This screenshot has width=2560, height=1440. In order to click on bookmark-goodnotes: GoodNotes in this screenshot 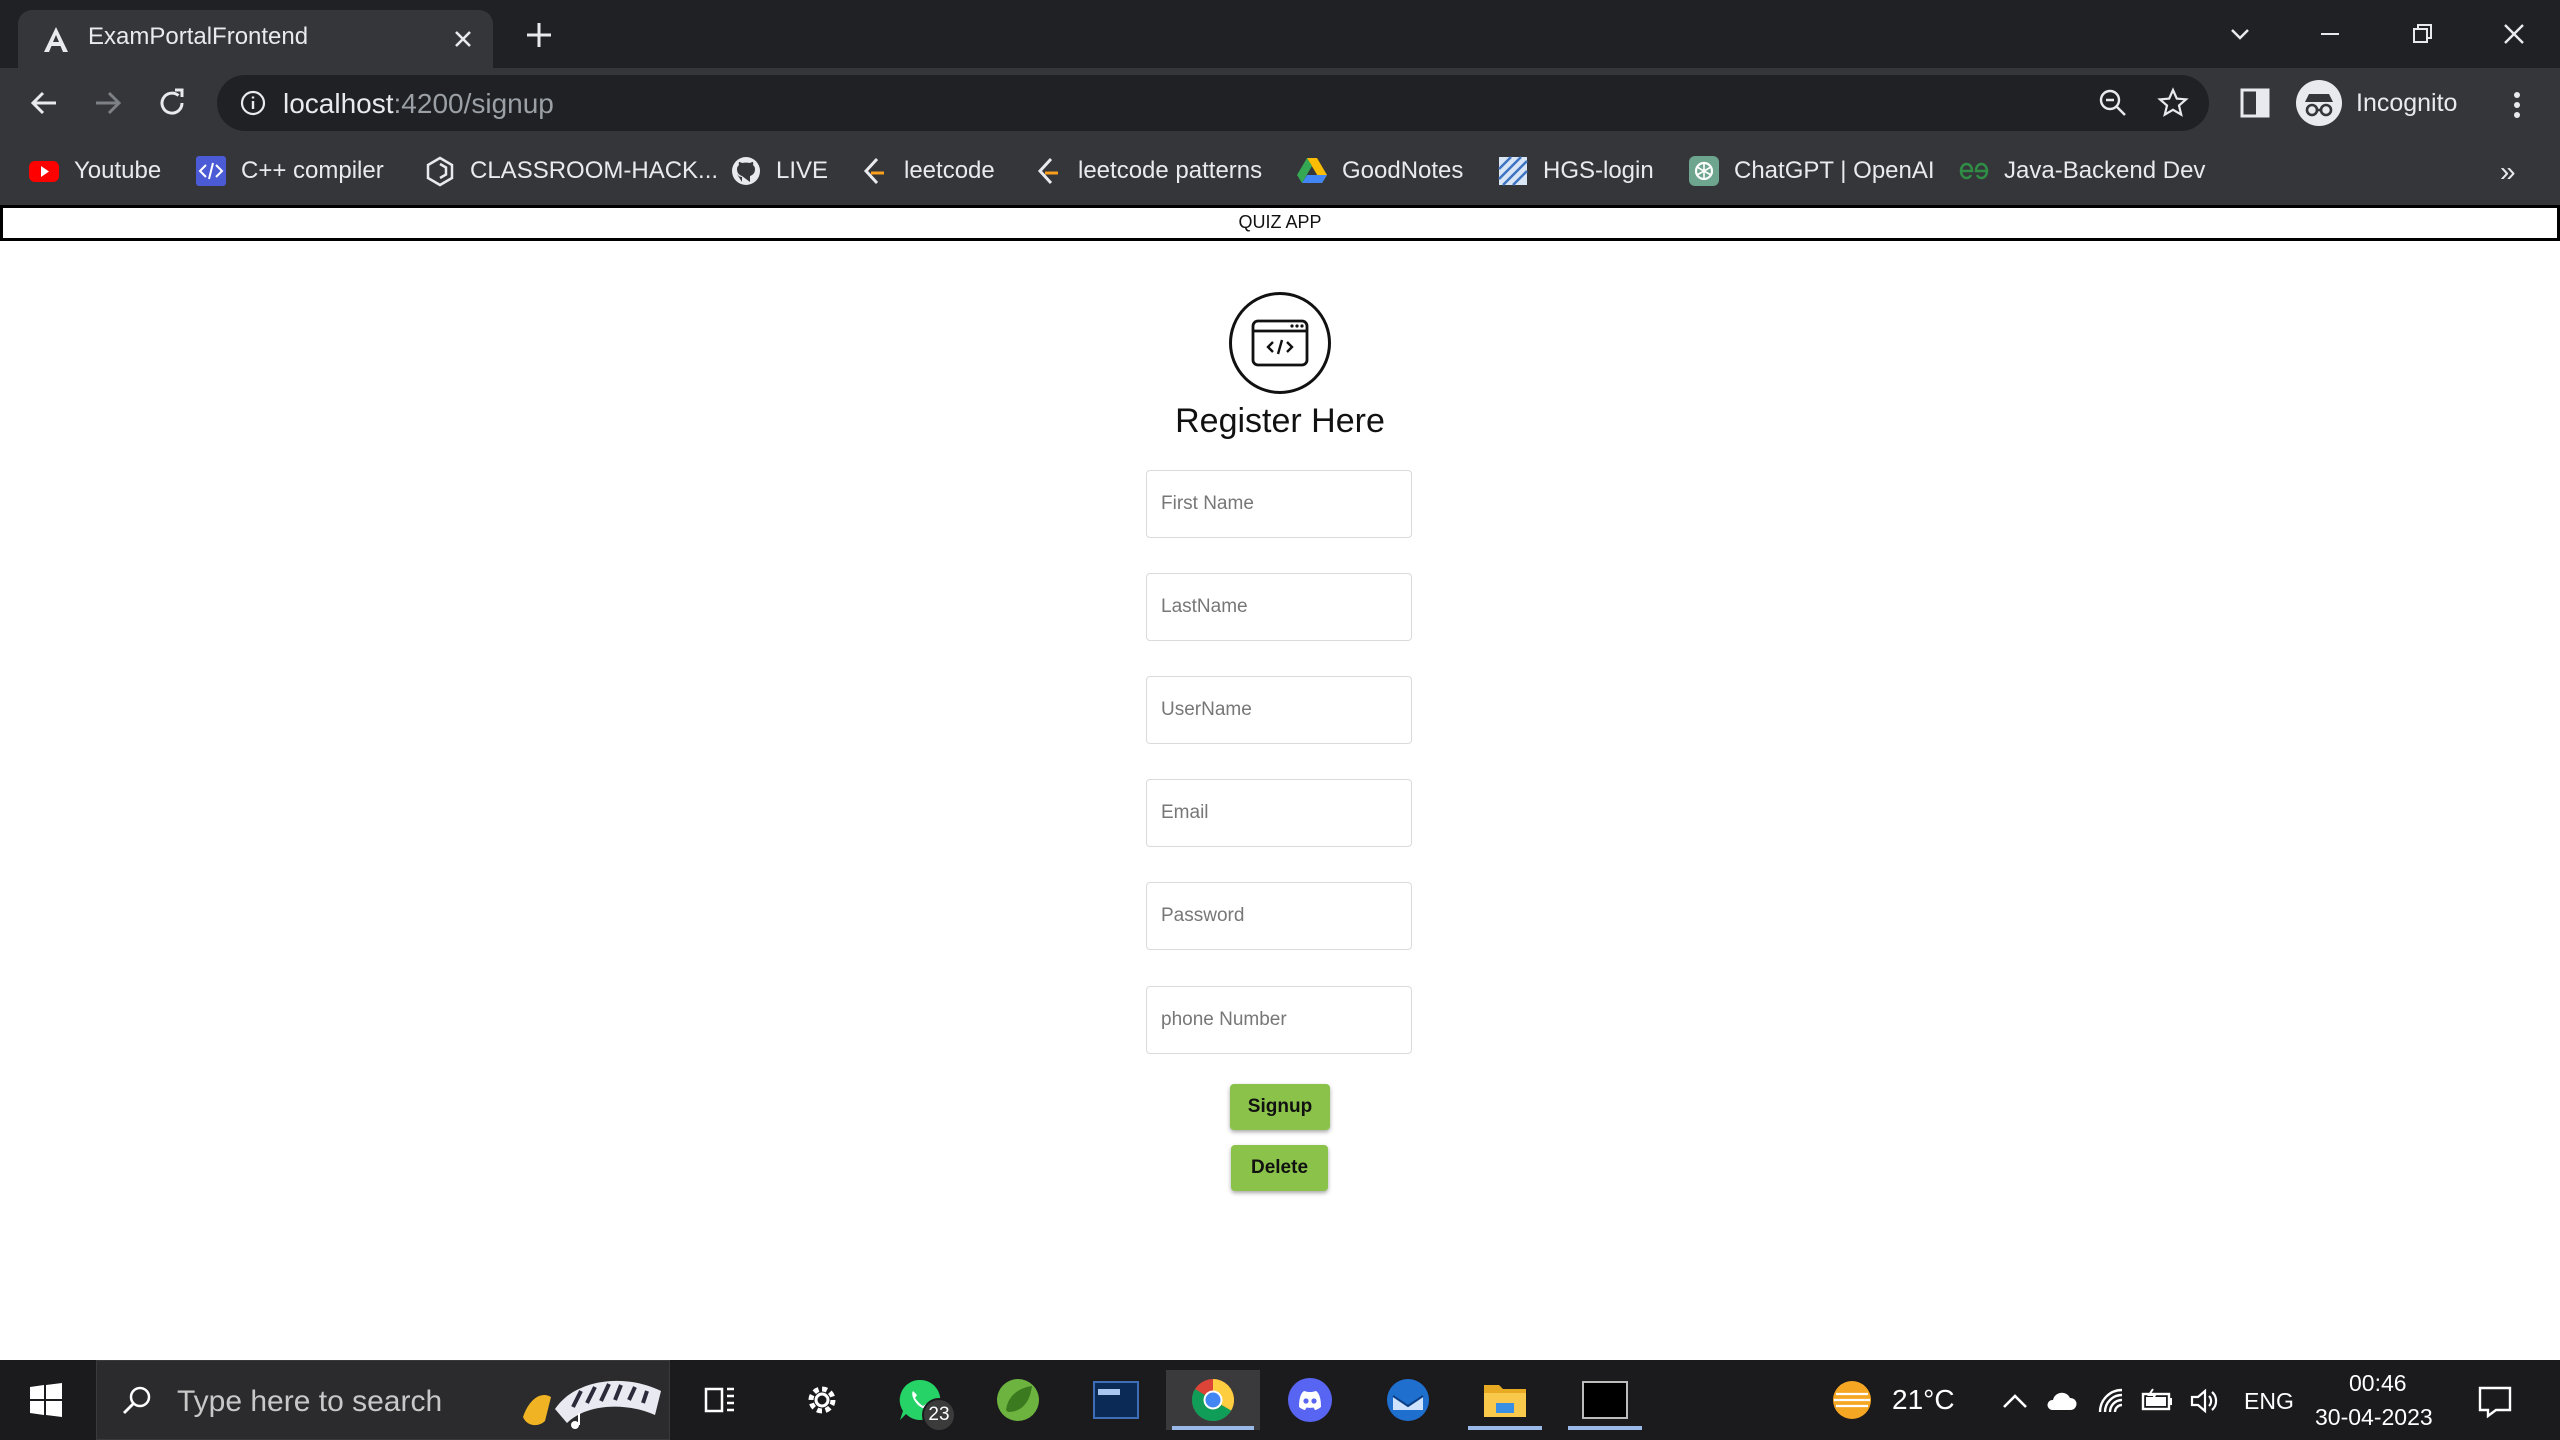, I will do `click(1379, 171)`.